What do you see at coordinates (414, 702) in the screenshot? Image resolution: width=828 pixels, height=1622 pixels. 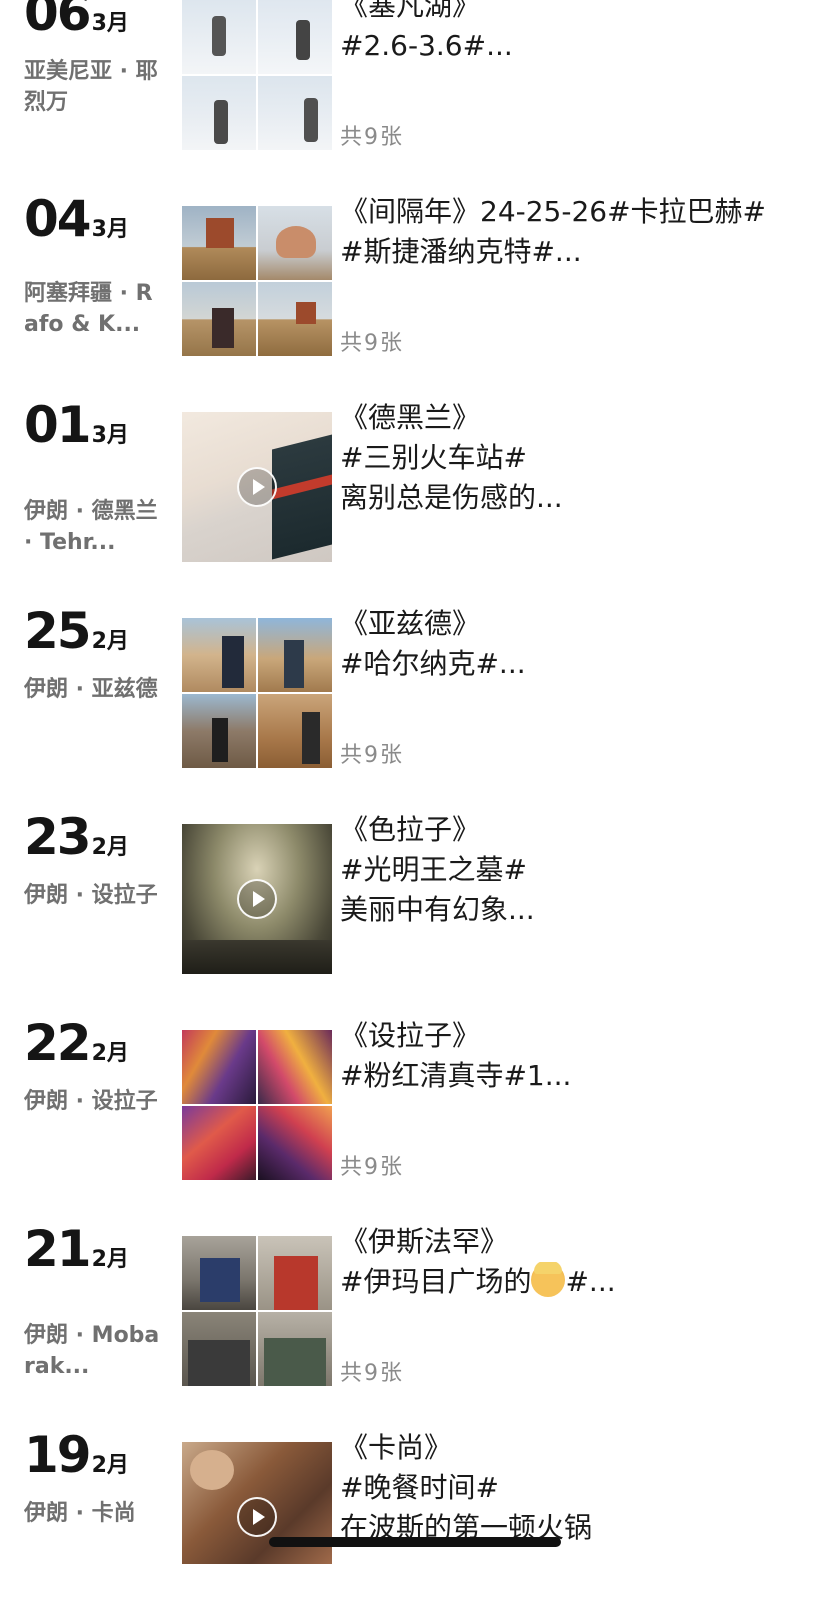 I see `post-item: 252月 伊朗 · 亚兹德 《亚兹德》 #哈尔纳克#... 共9张` at bounding box center [414, 702].